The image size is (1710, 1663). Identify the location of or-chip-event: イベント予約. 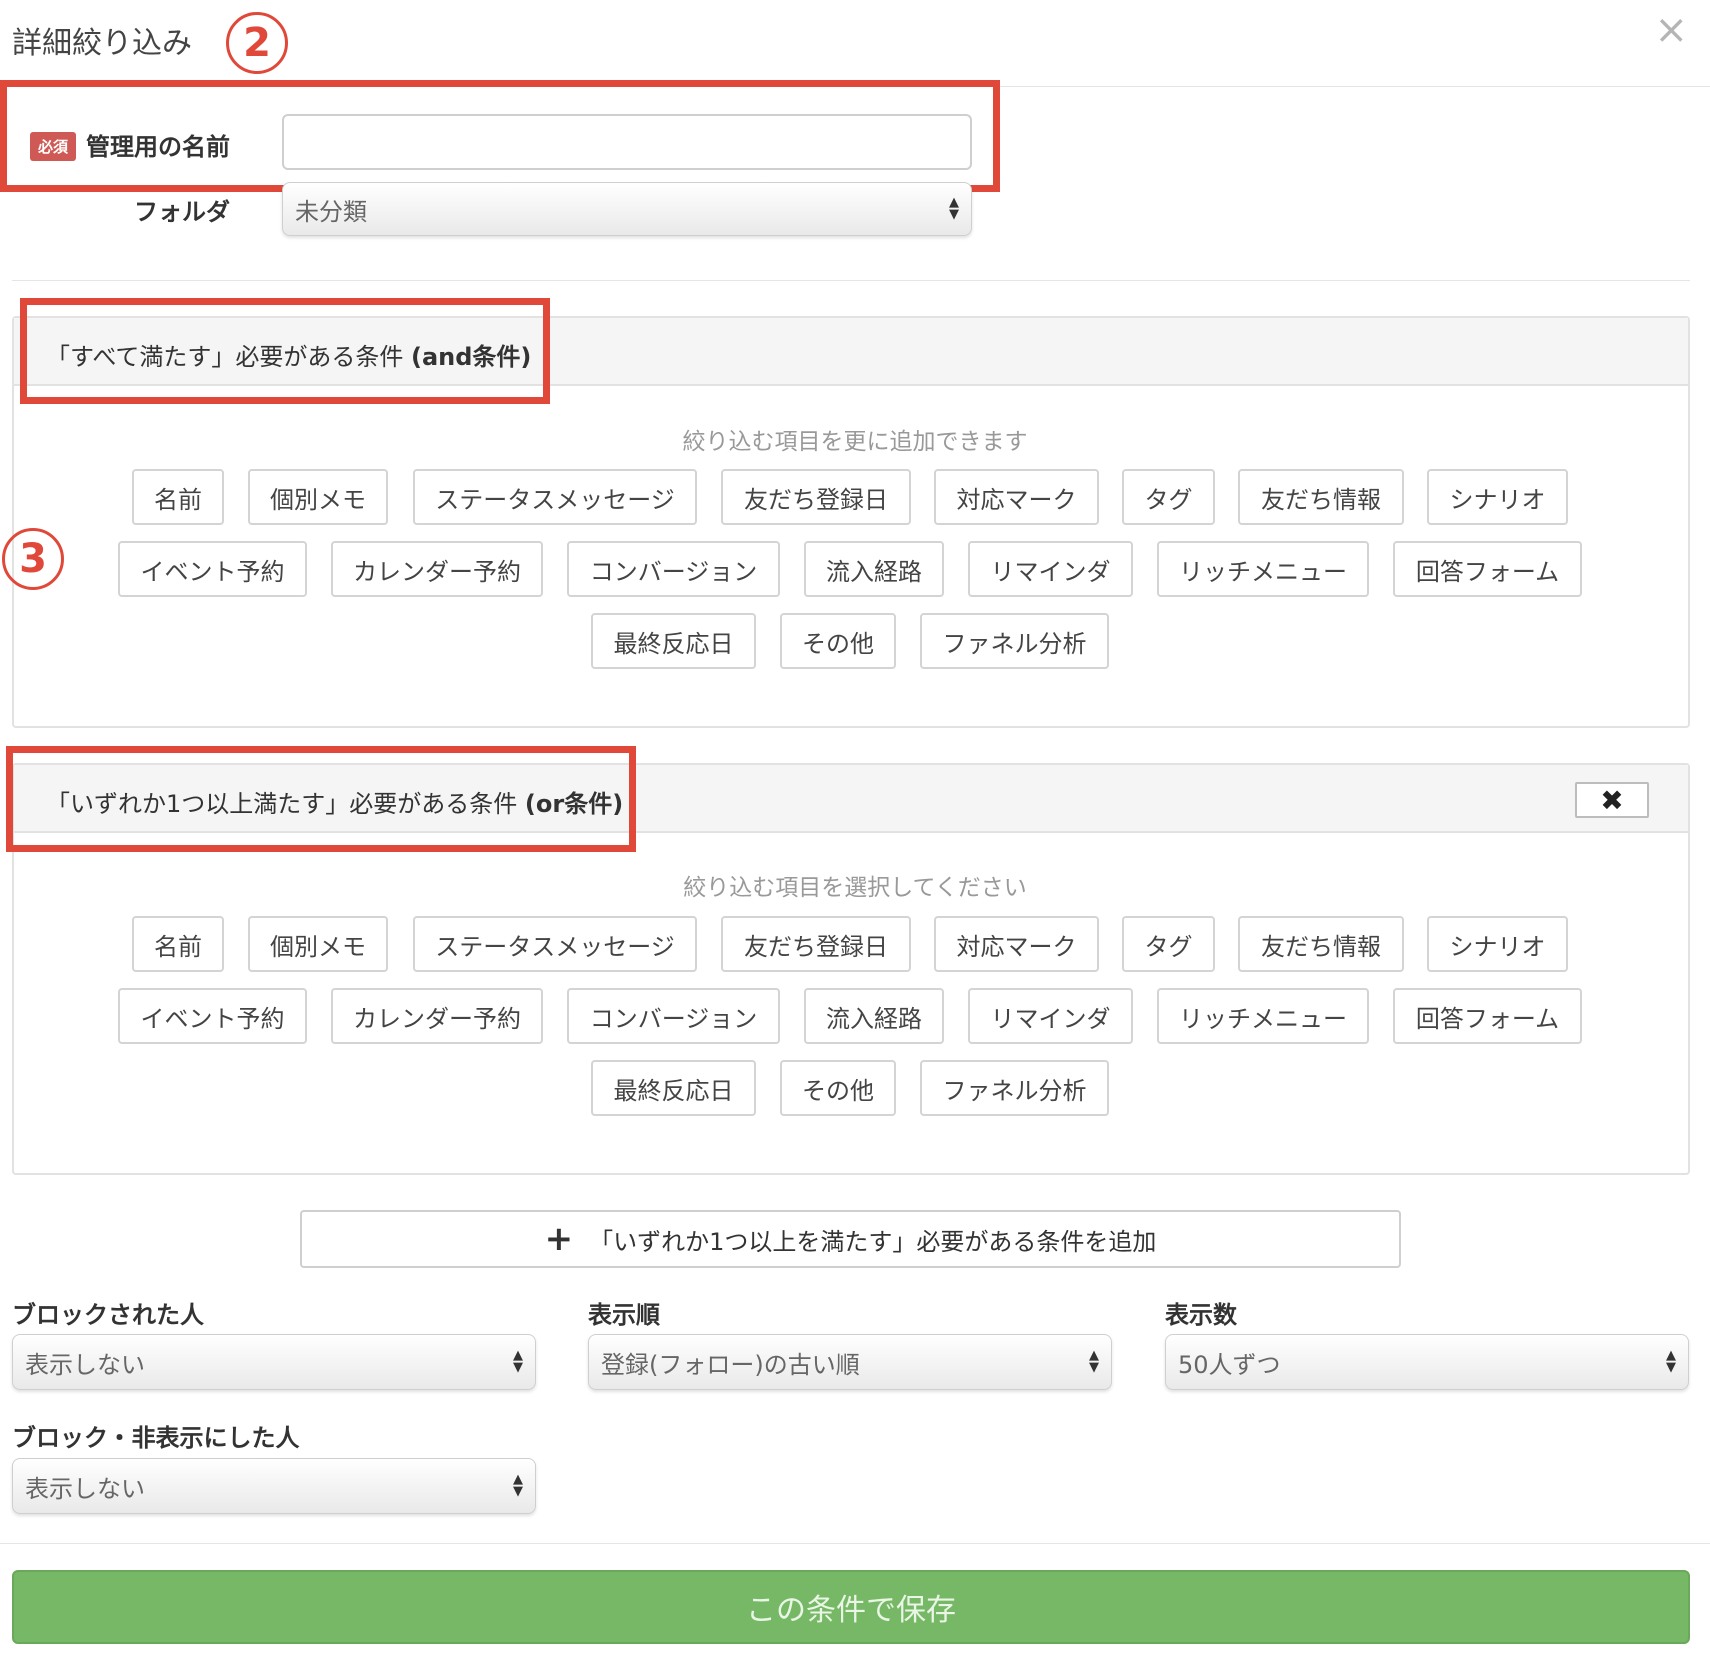
(212, 1016).